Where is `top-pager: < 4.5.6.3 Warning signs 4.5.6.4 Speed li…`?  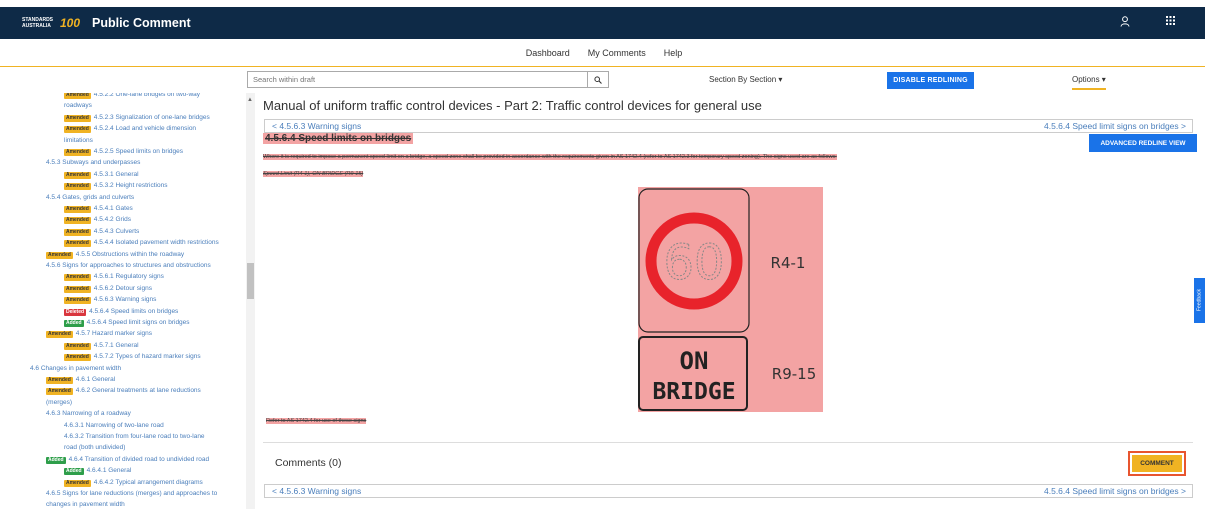
top-pager: < 4.5.6.3 Warning signs 4.5.6.4 Speed li… is located at coordinates (728, 126).